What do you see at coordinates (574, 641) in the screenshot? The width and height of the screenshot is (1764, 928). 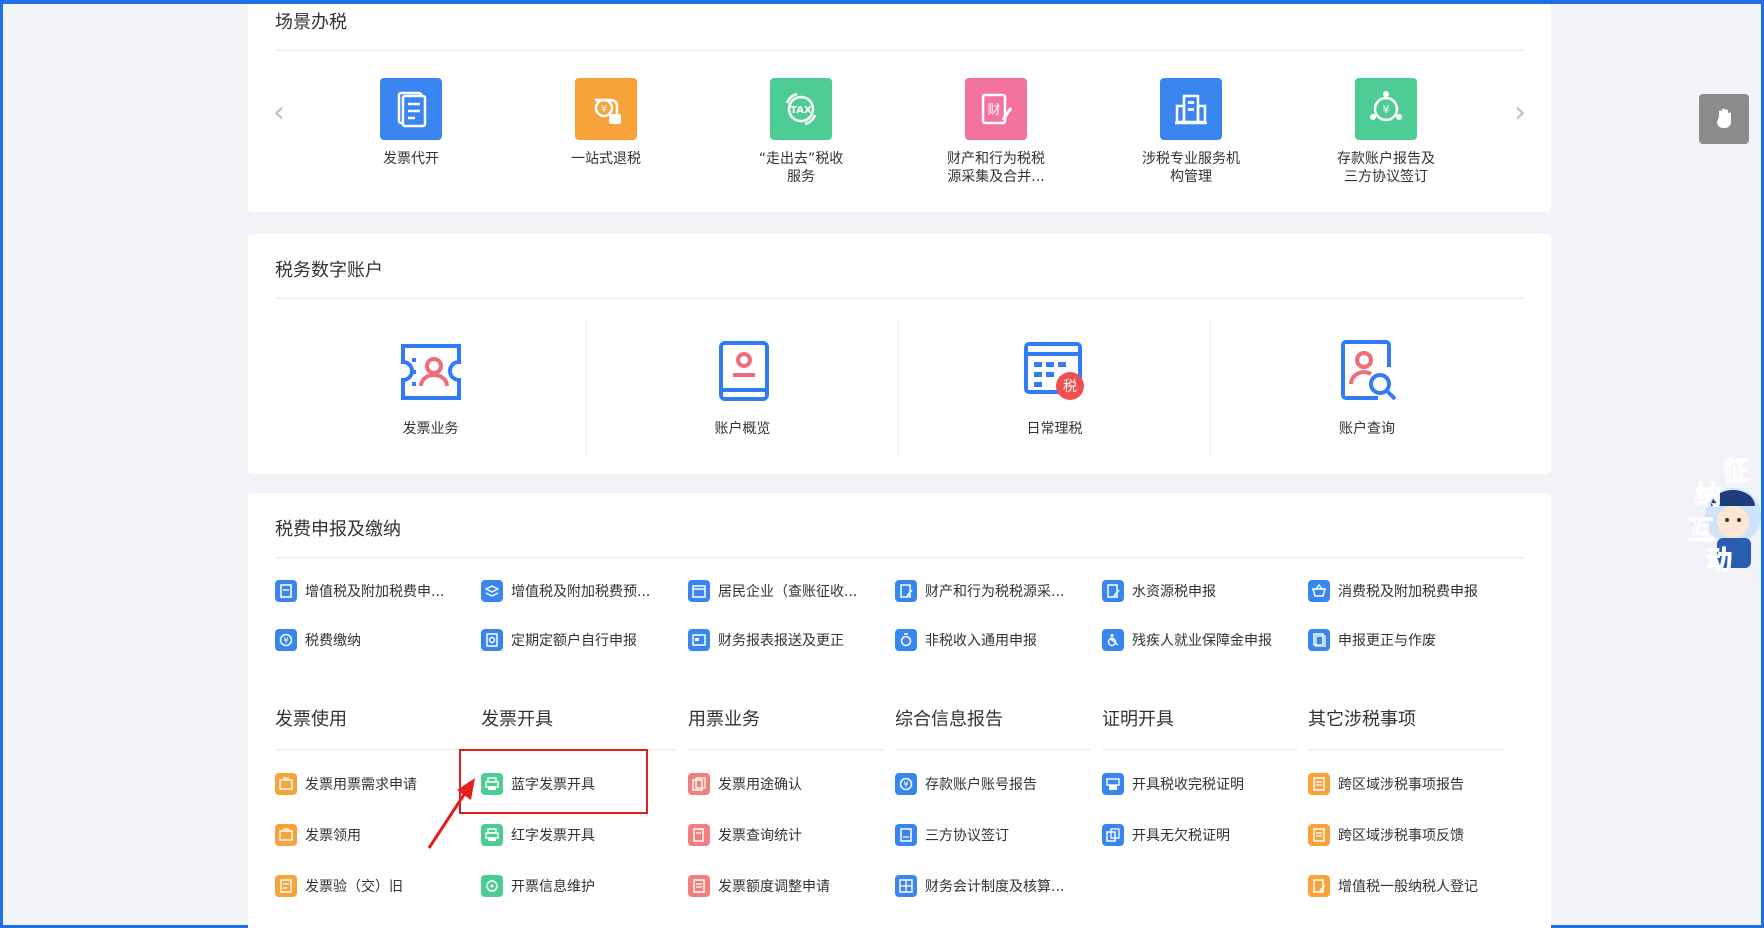 I see `link-label: 定期定额户自行申报` at bounding box center [574, 641].